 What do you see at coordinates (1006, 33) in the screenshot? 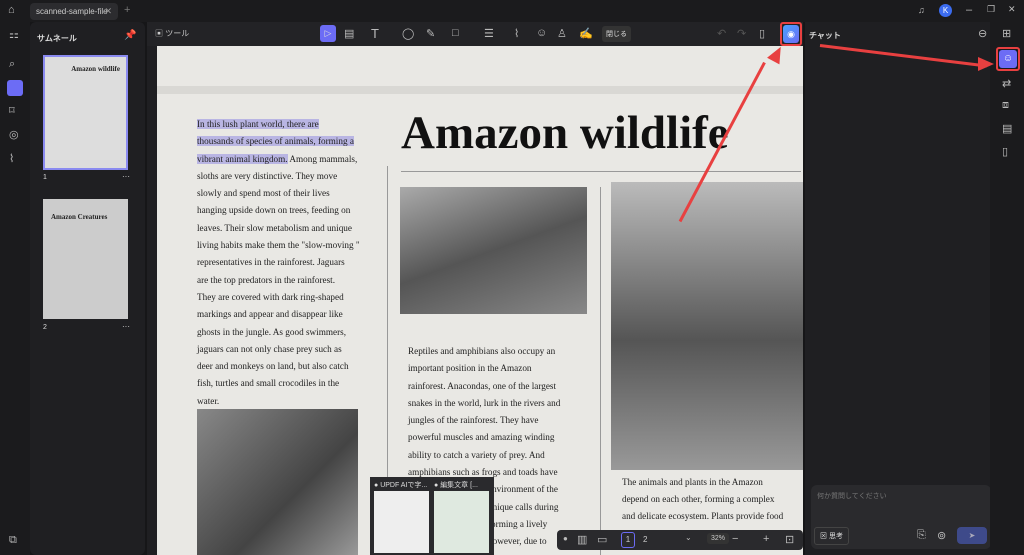
I see `new-window-icon: ⊞` at bounding box center [1006, 33].